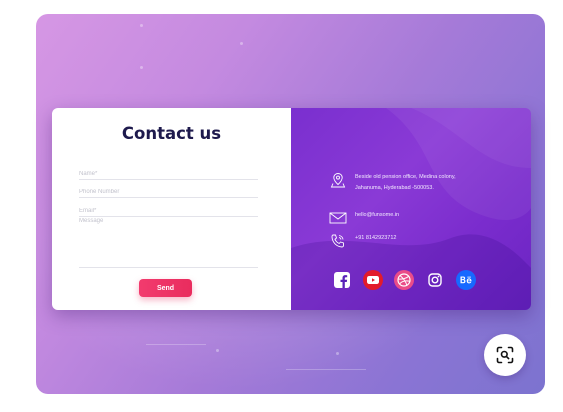 Image resolution: width=563 pixels, height=412 pixels. Describe the element at coordinates (394, 188) in the screenshot. I see `address-line2: Jahanuma, Hyderabad -500053.` at that location.